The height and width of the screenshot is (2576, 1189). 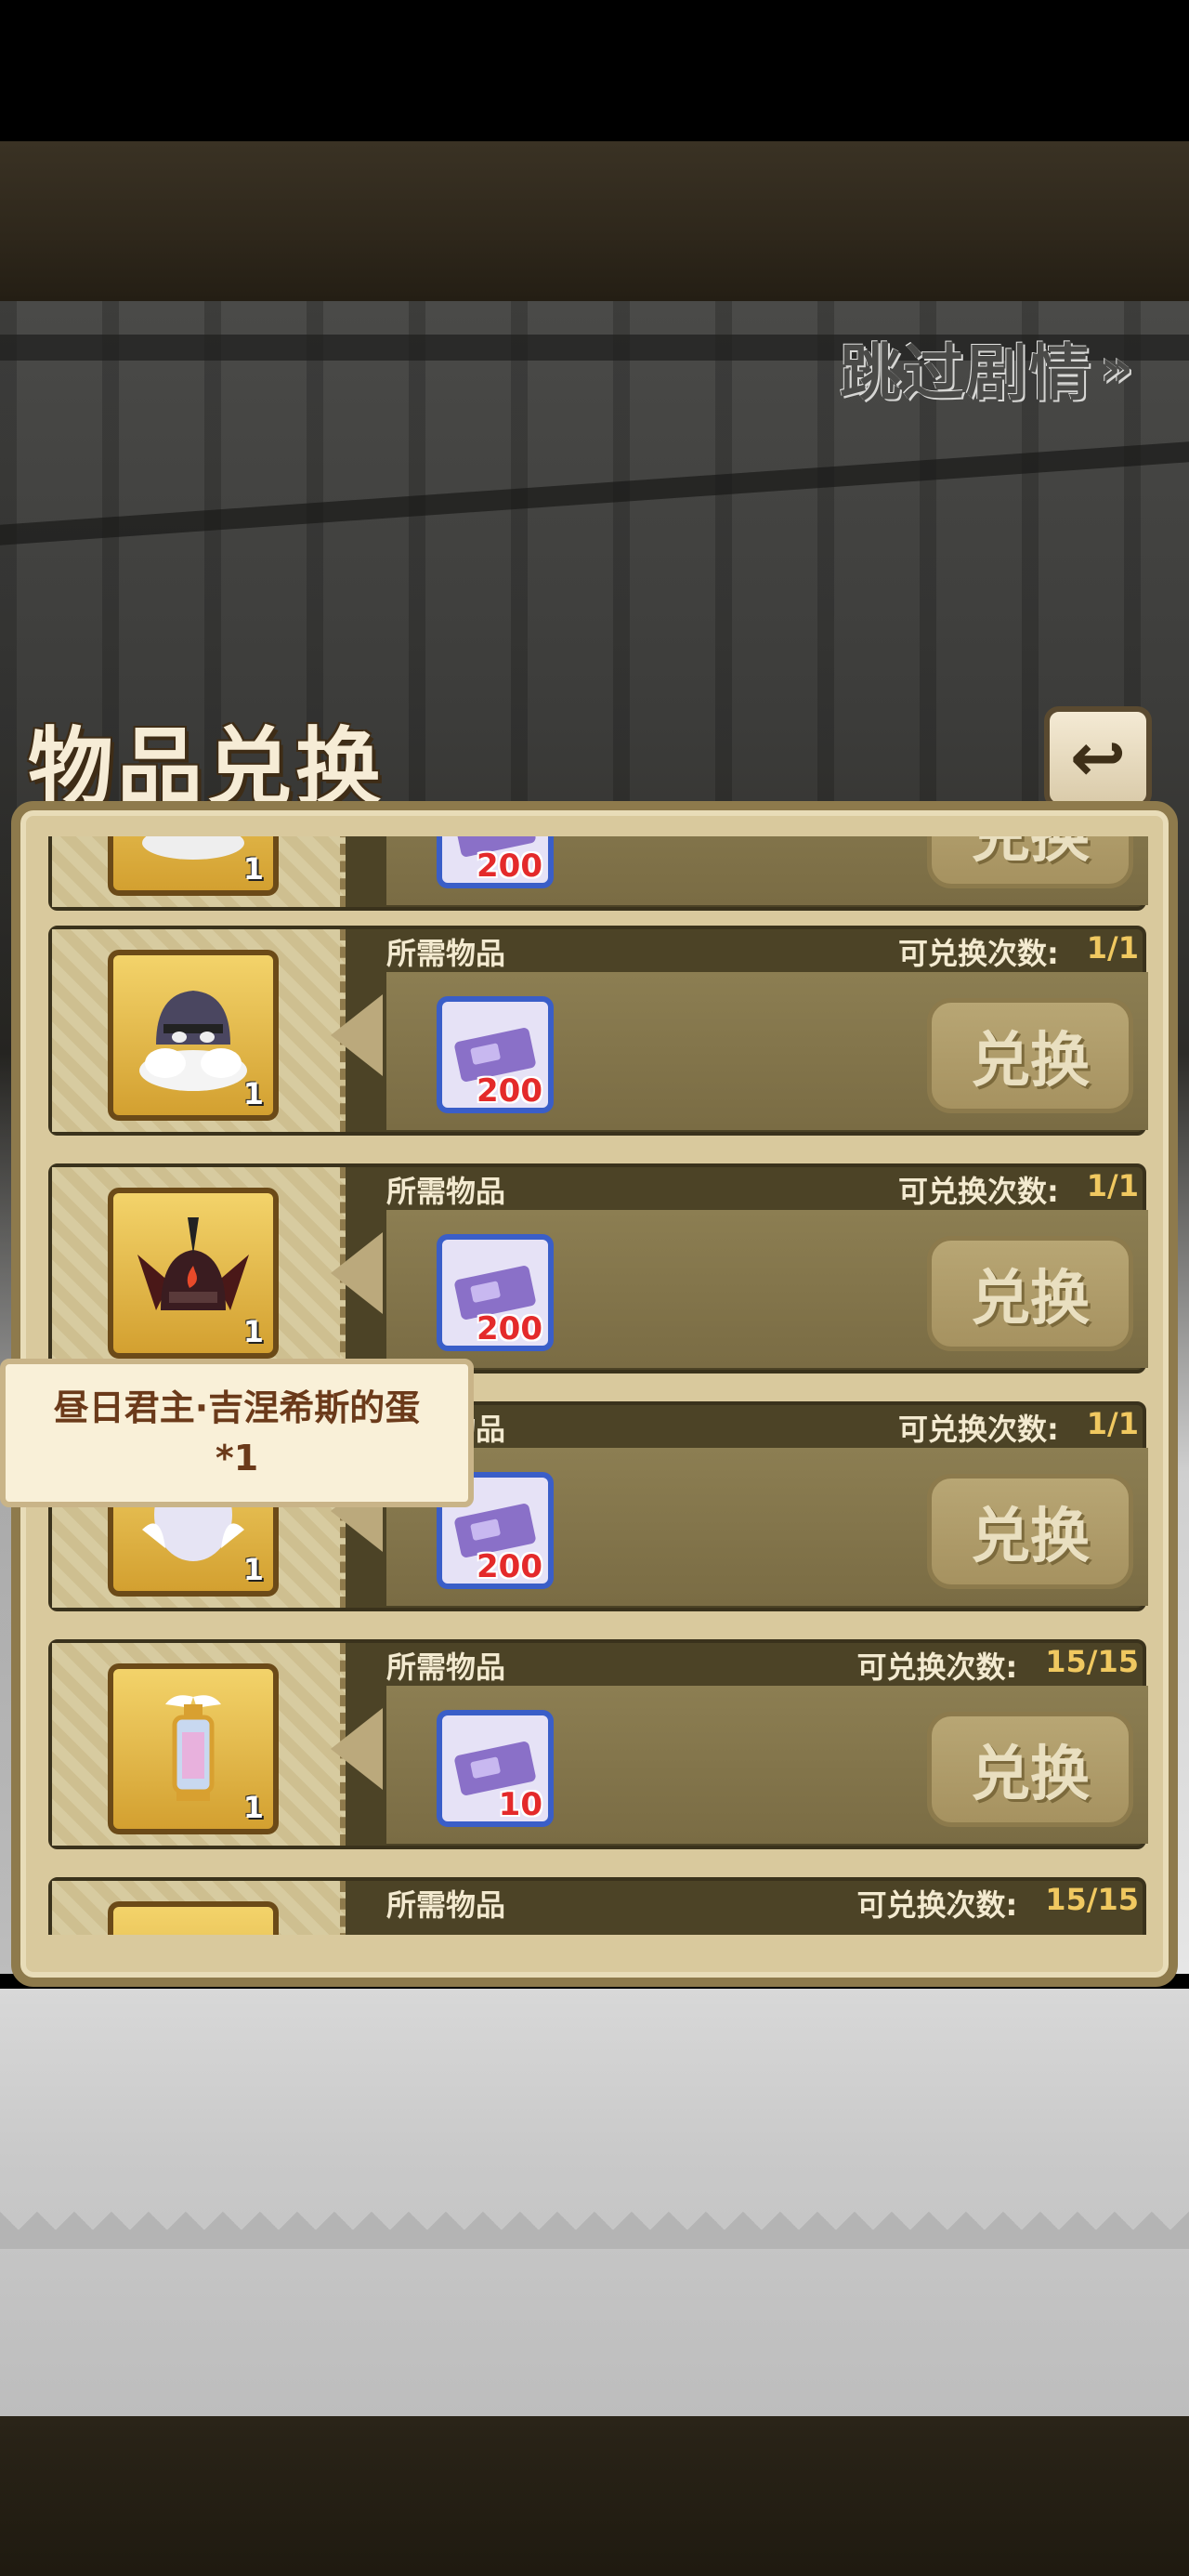 I want to click on exchange-row: 1 200 兑换, so click(x=598, y=873).